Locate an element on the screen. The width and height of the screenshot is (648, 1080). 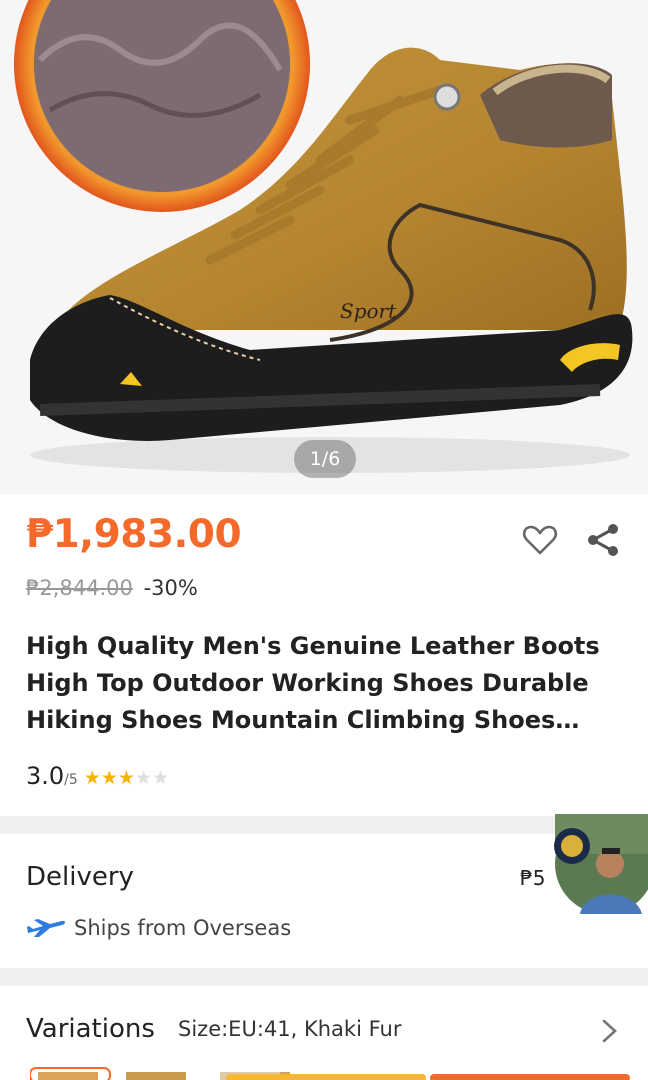
variations-section: Variations Size:EU:41, Khaki Fur is located at coordinates (324, 1033).